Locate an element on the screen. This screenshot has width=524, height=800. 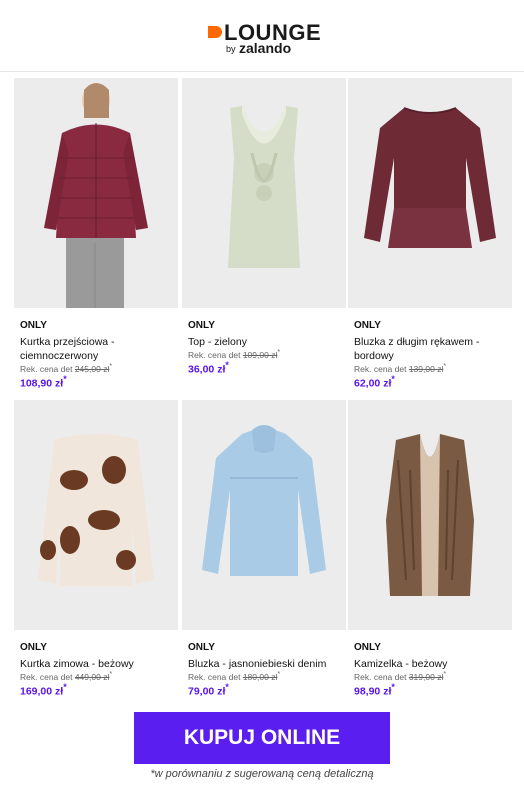
product-title: Kamizelka - beżowy is located at coordinates (432, 664).